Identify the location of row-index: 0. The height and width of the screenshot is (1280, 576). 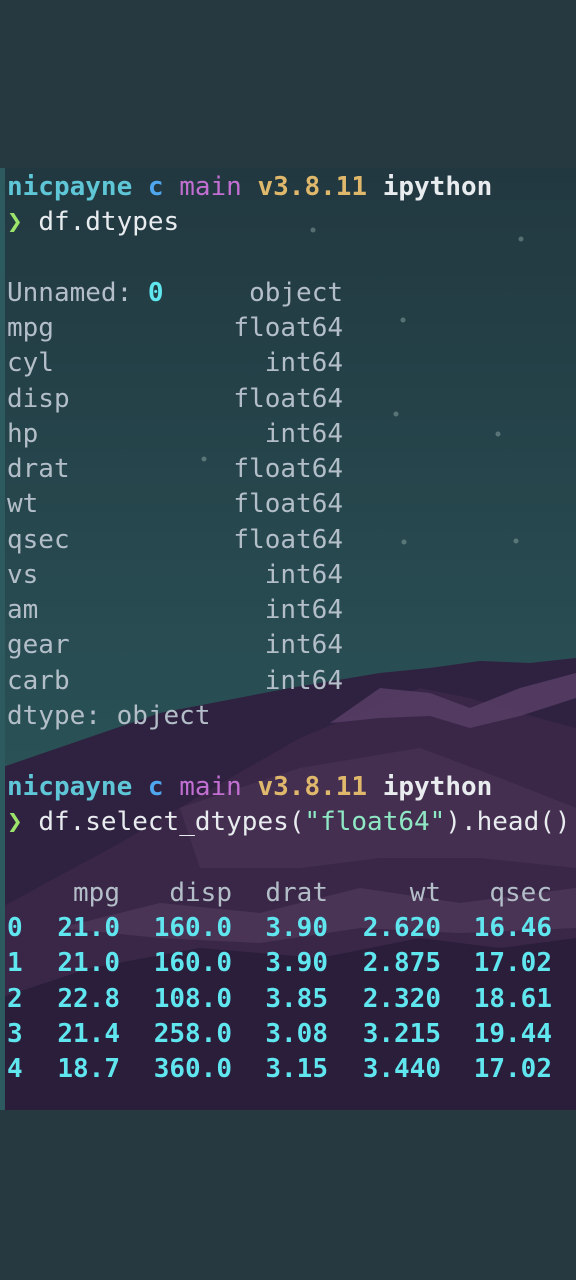
(15, 928).